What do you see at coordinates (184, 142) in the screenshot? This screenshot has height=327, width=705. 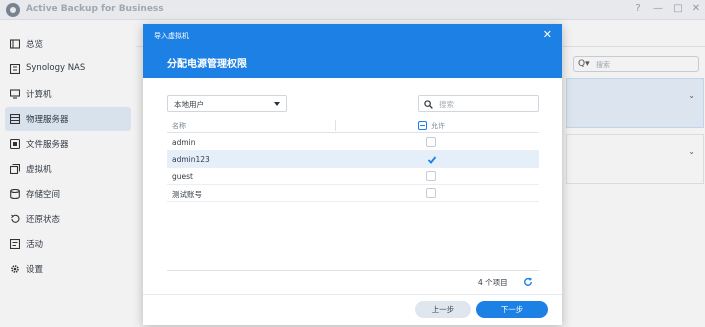 I see `user-name: admin` at bounding box center [184, 142].